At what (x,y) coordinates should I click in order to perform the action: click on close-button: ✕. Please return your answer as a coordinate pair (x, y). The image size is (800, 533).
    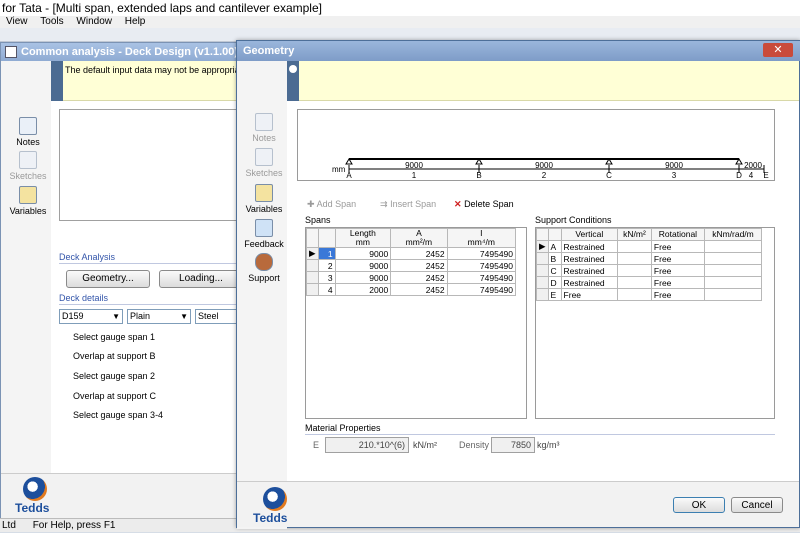
    Looking at the image, I should click on (778, 50).